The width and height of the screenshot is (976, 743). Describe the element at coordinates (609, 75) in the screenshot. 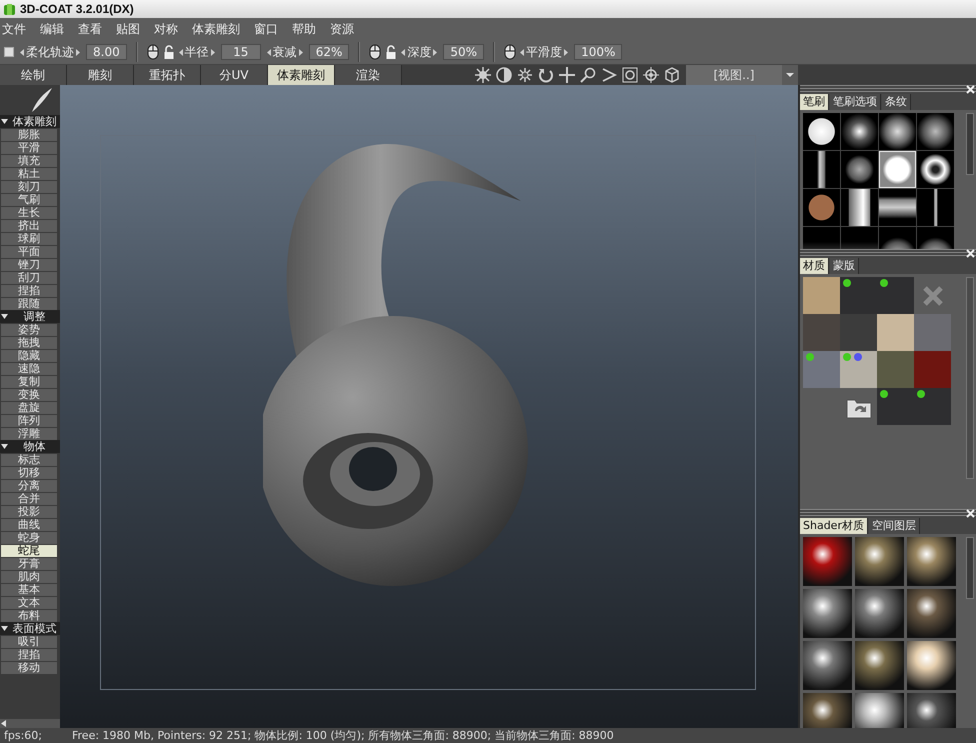

I see `perspective-icon` at that location.